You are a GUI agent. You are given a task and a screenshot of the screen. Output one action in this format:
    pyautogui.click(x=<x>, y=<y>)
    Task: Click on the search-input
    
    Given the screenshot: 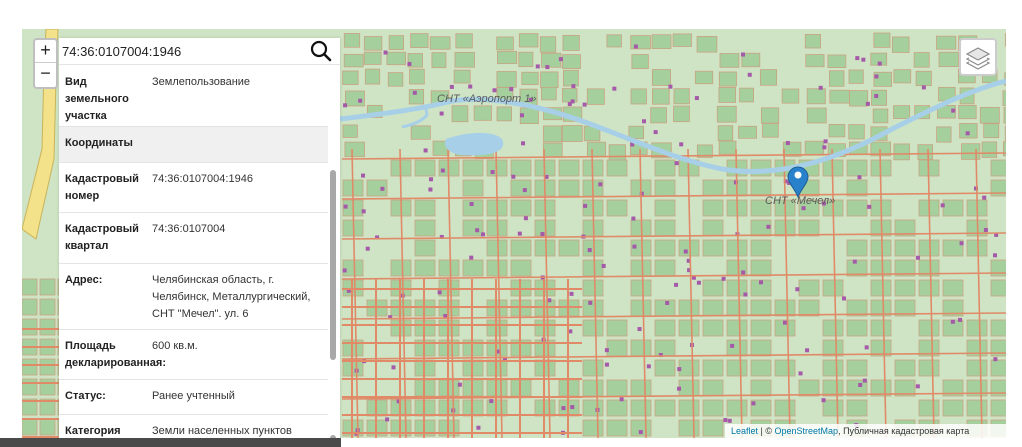 What is the action you would take?
    pyautogui.click(x=182, y=51)
    